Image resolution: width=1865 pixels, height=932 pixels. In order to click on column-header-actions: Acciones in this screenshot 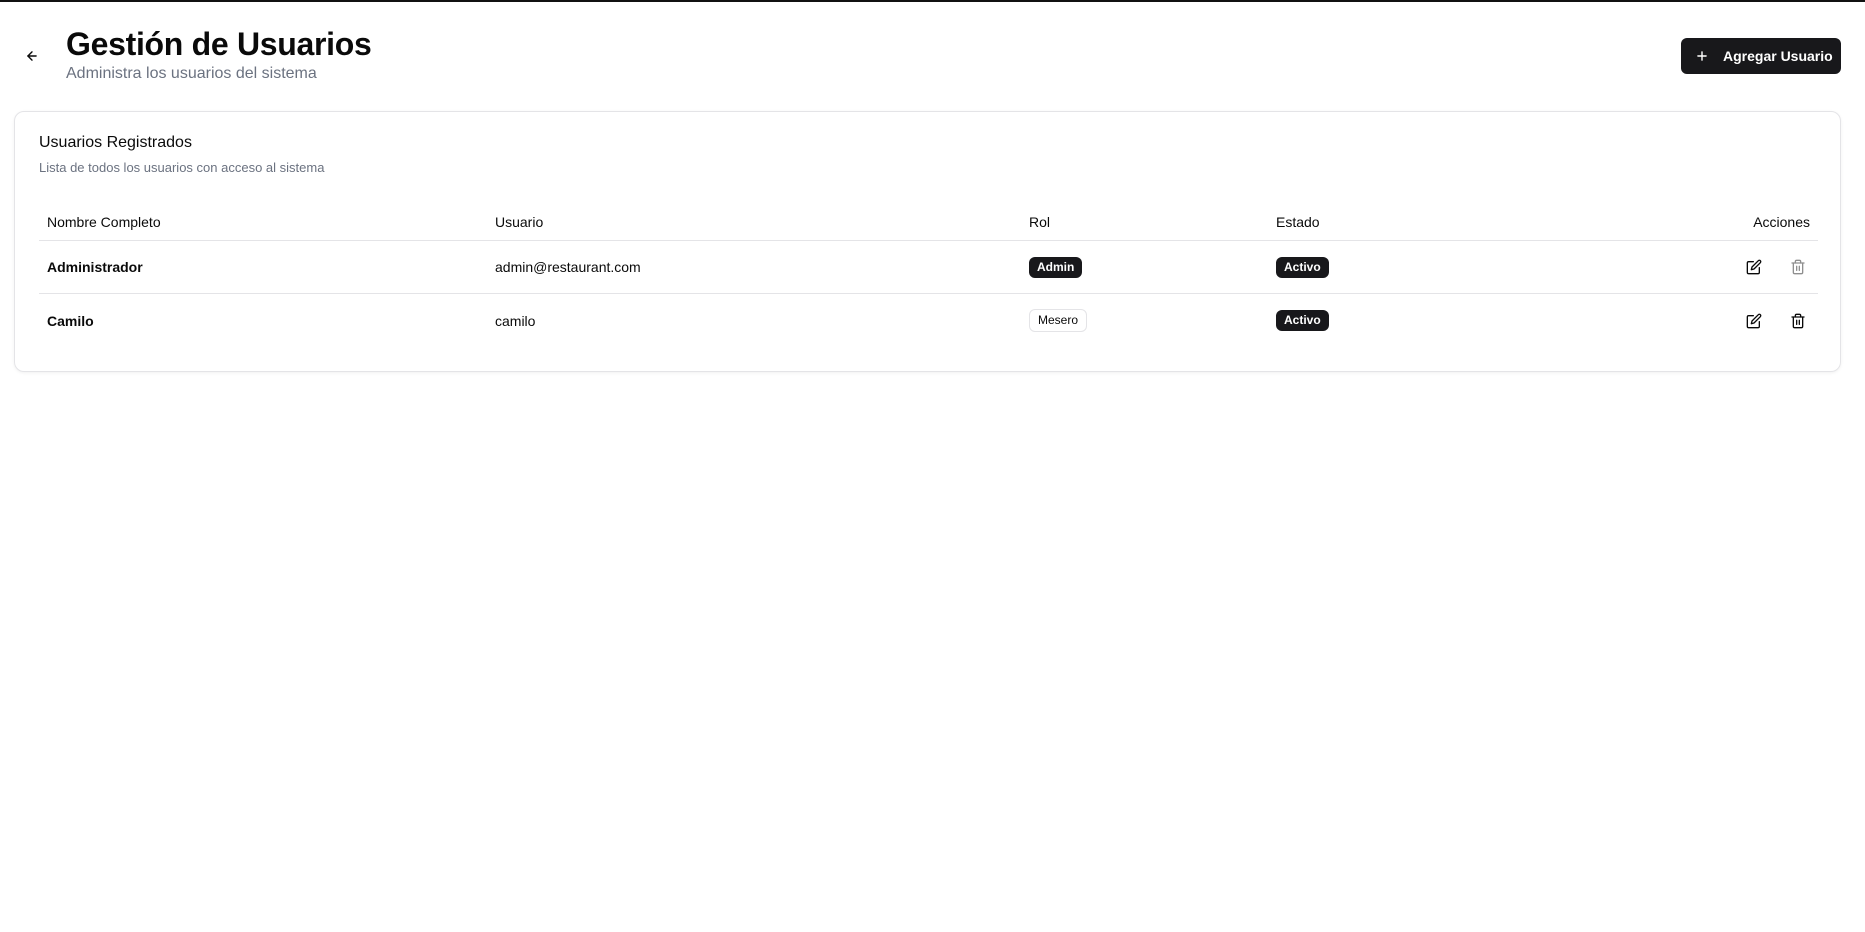, I will do `click(1781, 222)`.